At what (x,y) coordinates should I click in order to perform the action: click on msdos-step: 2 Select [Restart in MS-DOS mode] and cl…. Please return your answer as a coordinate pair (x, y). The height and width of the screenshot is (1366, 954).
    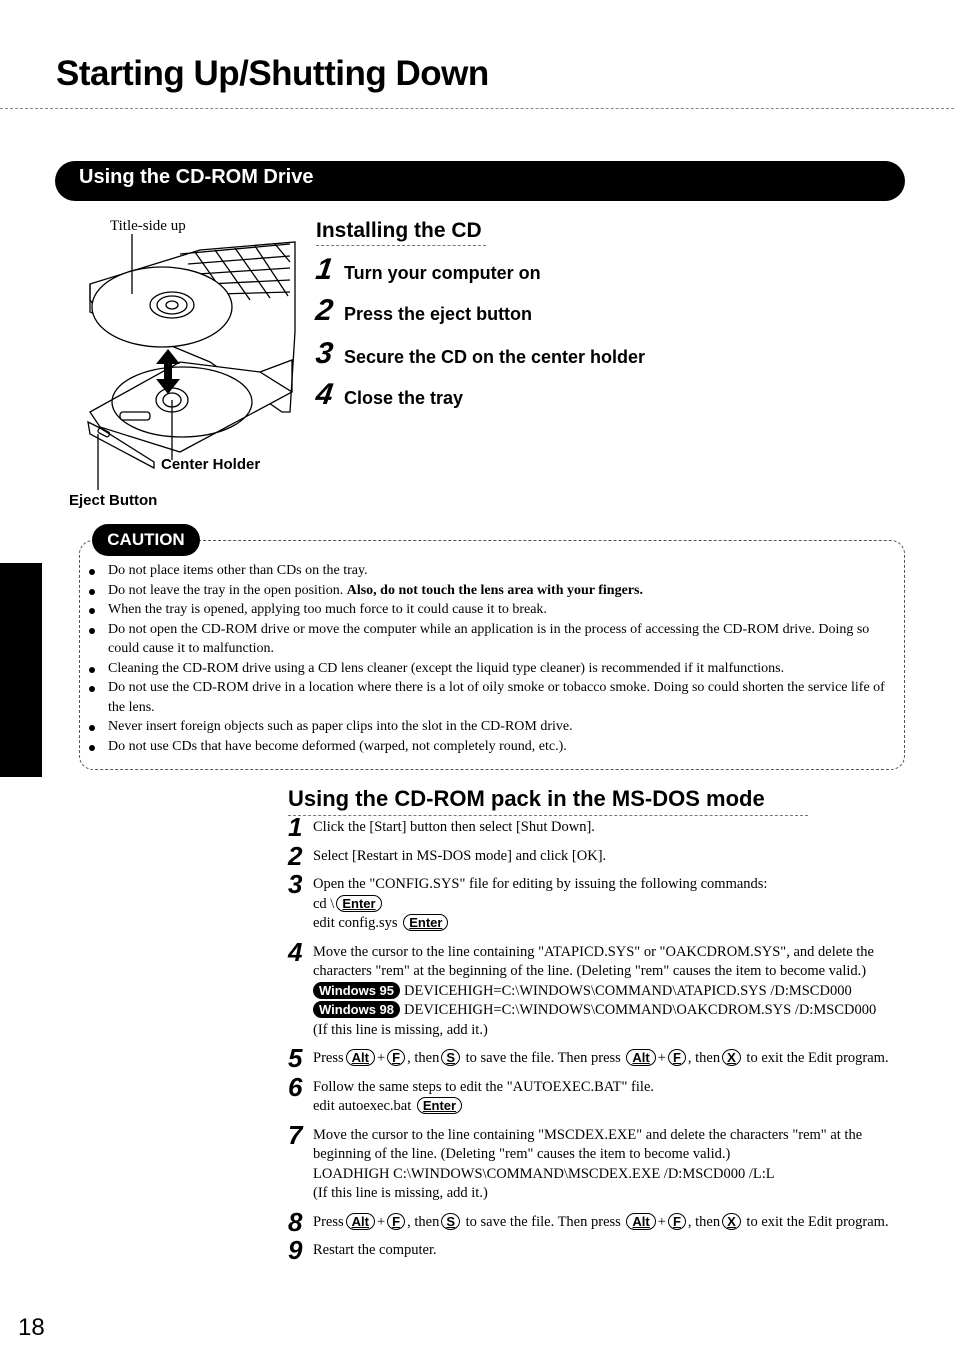
    Looking at the image, I should click on (447, 855).